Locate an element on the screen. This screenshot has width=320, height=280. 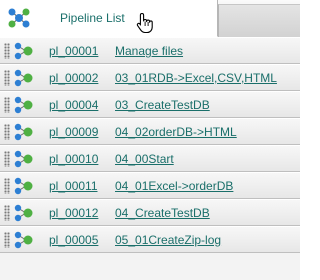
pipeline-row: pl_00012 04_CreateTestDB is located at coordinates (150, 212).